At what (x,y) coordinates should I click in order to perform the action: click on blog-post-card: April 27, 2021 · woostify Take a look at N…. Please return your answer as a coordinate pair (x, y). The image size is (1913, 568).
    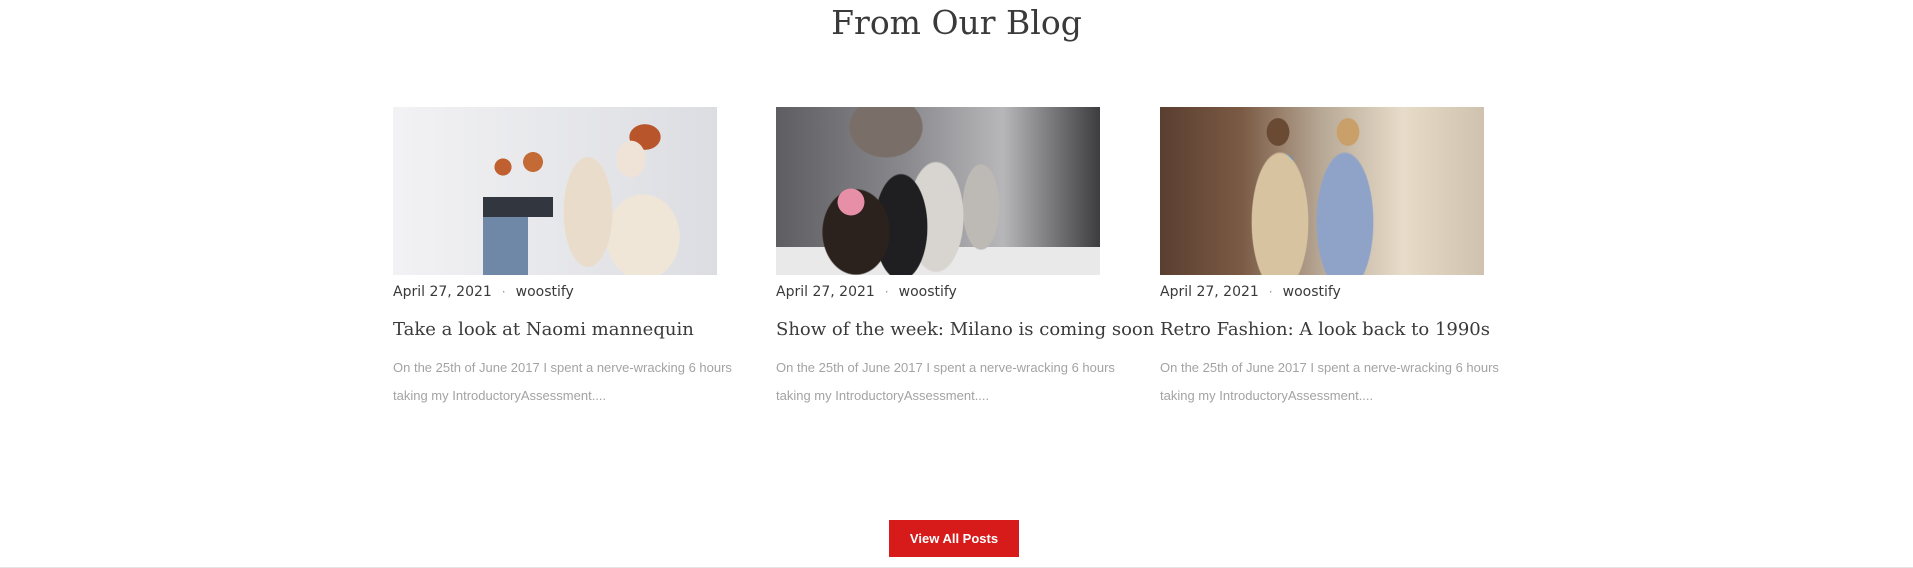
    Looking at the image, I should click on (573, 258).